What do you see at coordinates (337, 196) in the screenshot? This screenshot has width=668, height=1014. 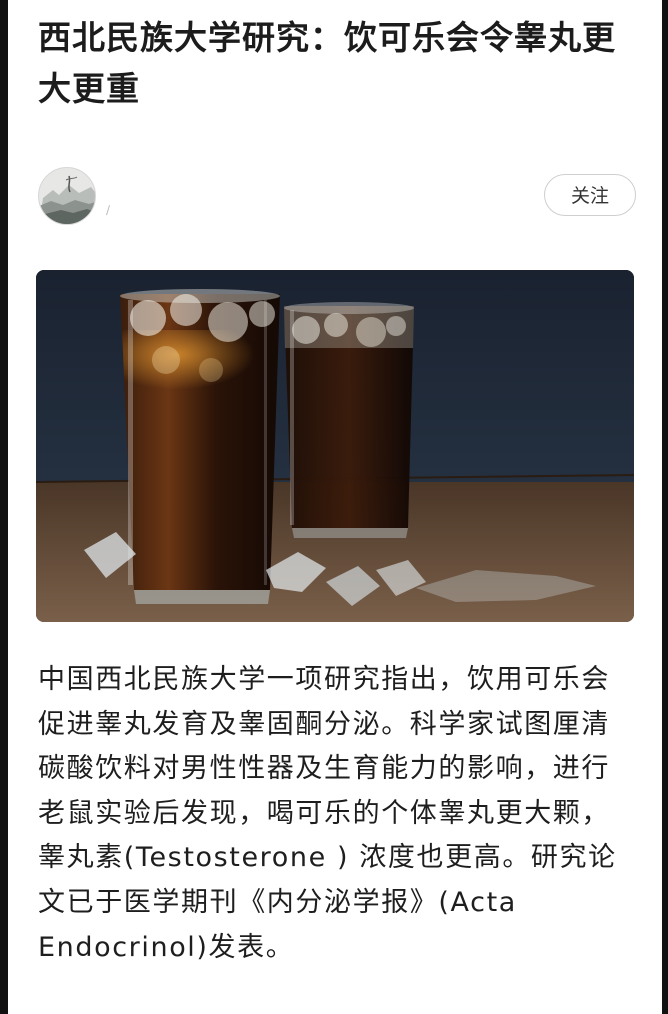 I see `author-row: ∕ 关注` at bounding box center [337, 196].